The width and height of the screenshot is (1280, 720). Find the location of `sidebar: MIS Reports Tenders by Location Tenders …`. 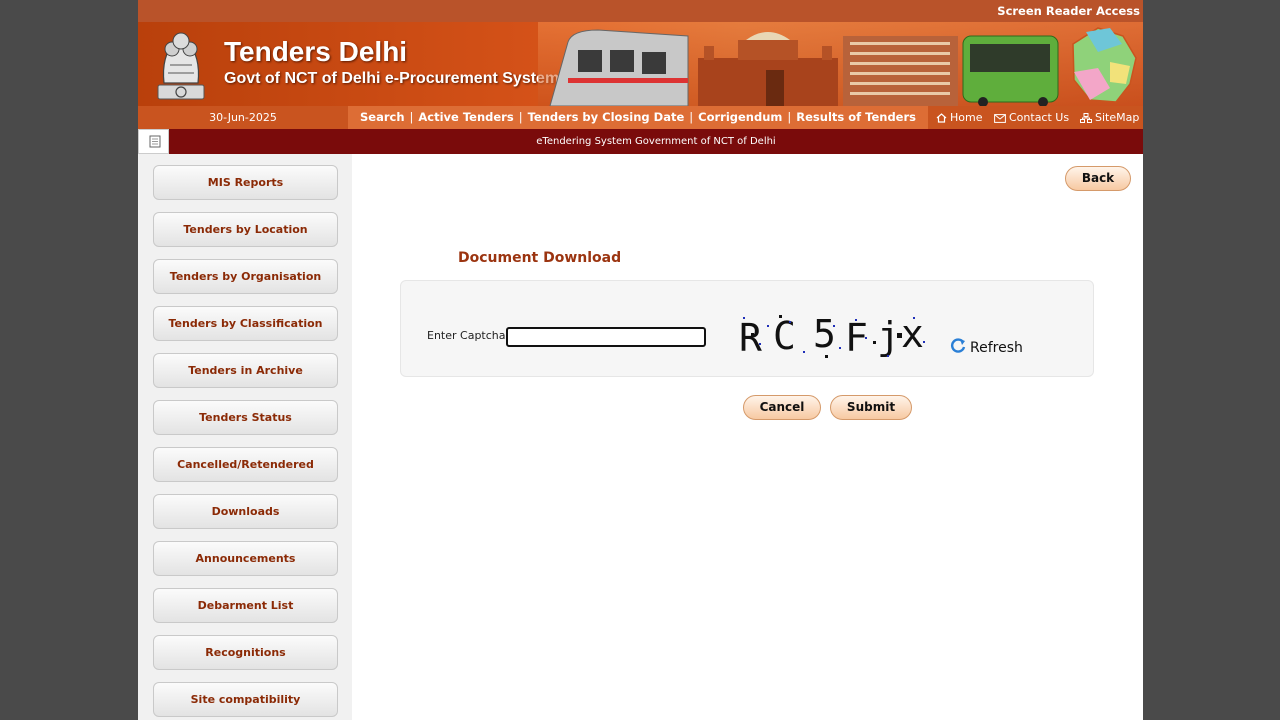

sidebar: MIS Reports Tenders by Location Tenders … is located at coordinates (245, 437).